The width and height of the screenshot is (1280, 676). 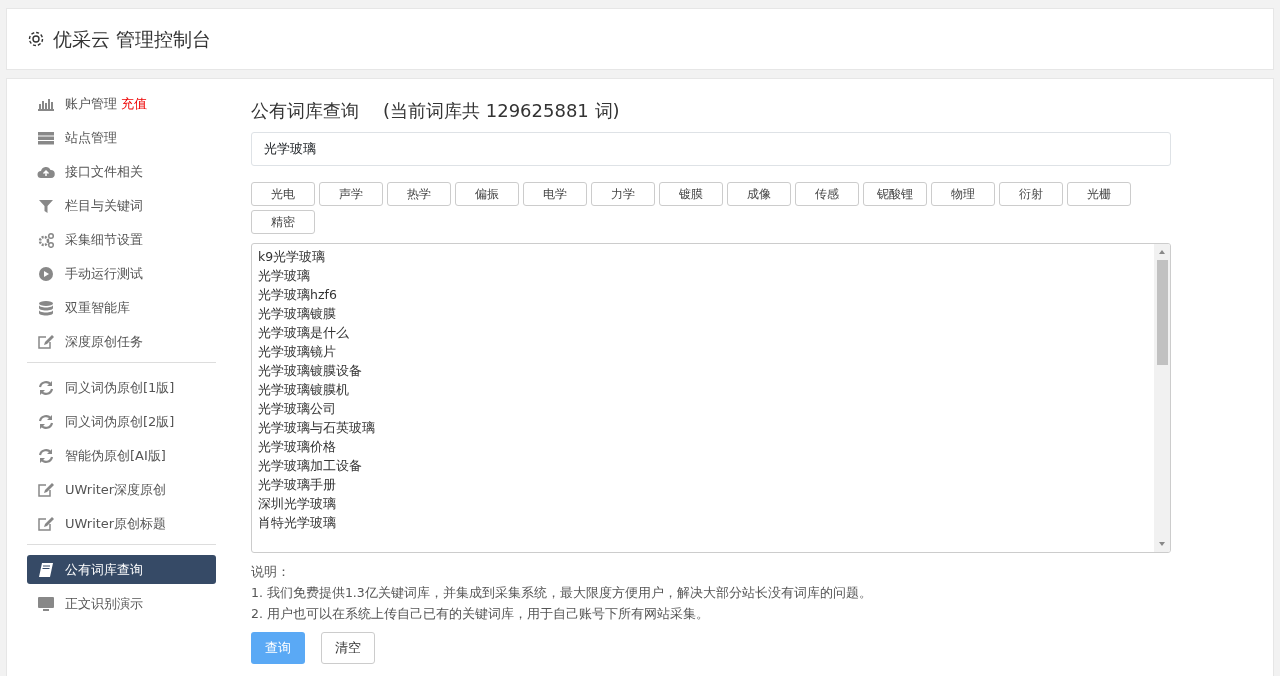 What do you see at coordinates (691, 194) in the screenshot?
I see `tag-button: 镀膜` at bounding box center [691, 194].